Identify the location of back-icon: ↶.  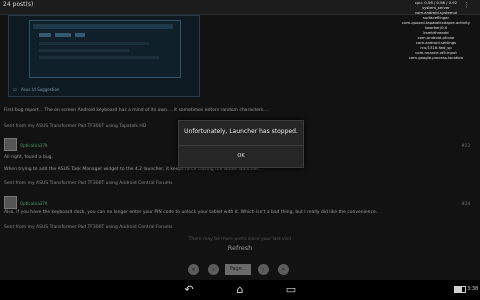
(189, 290).